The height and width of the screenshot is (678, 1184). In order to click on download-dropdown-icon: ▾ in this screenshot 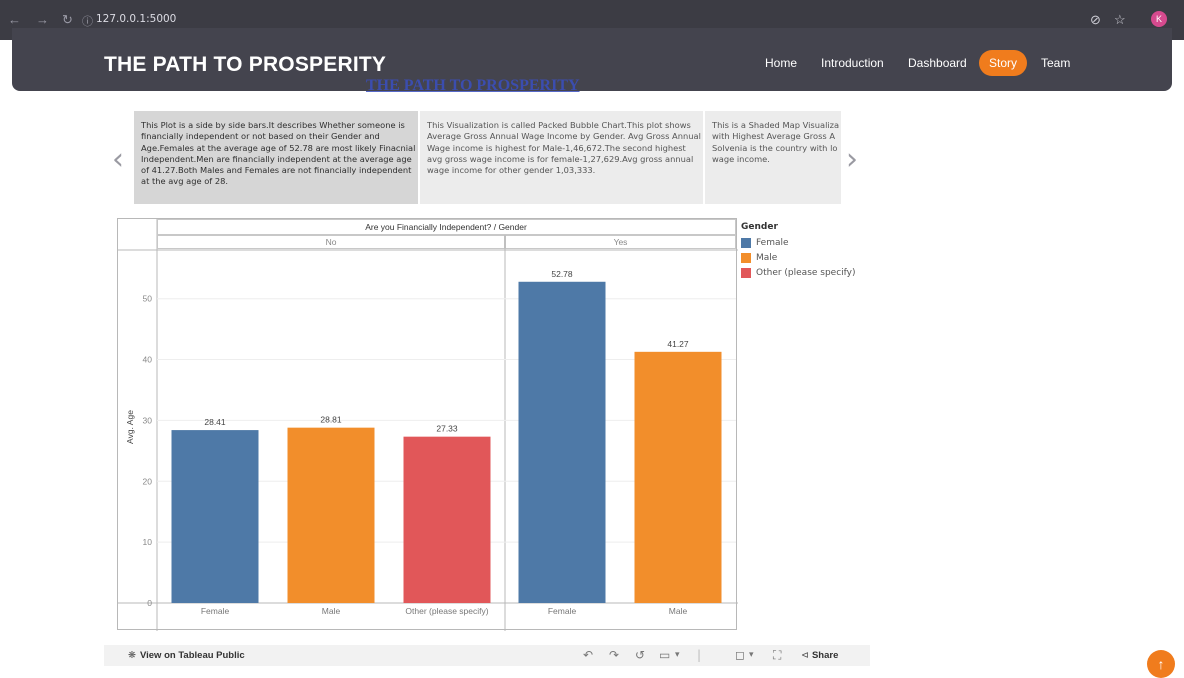, I will do `click(751, 655)`.